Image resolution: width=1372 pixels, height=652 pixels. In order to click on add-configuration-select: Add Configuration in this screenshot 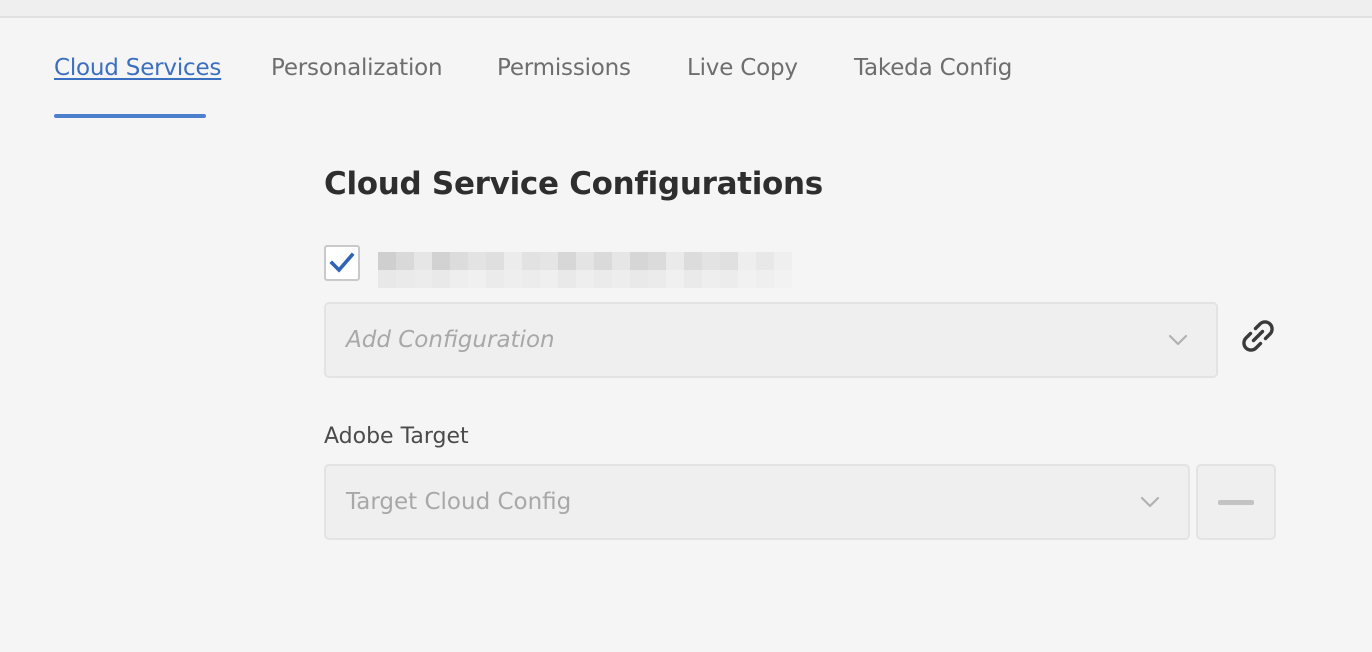, I will do `click(771, 340)`.